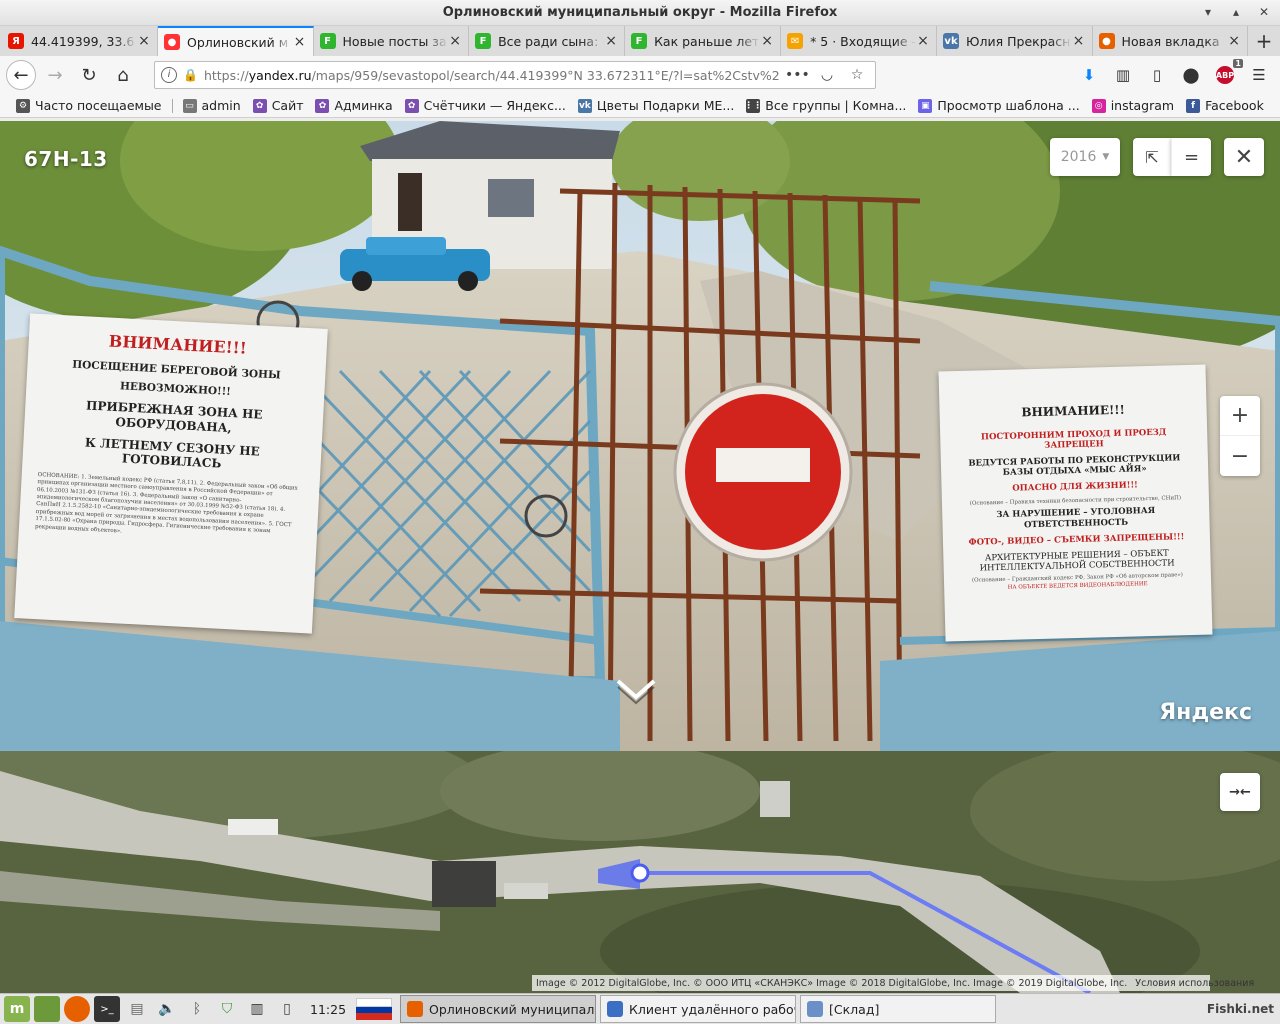 Image resolution: width=1280 pixels, height=1024 pixels. Describe the element at coordinates (227, 1009) in the screenshot. I see `shield-icon: ⛉` at that location.